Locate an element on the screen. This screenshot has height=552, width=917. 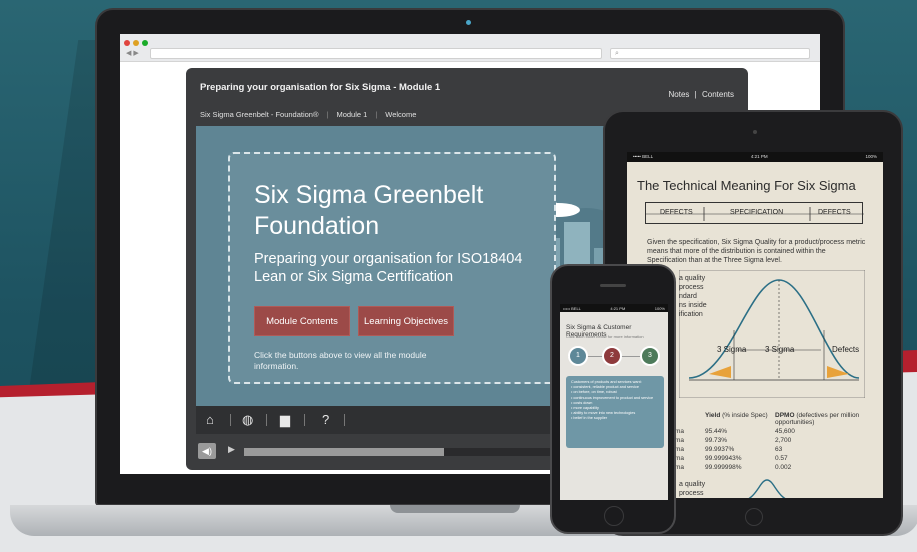
tablet-status-bar: ••••• BELL 4:21 PM 100% is located at coordinates (755, 157).